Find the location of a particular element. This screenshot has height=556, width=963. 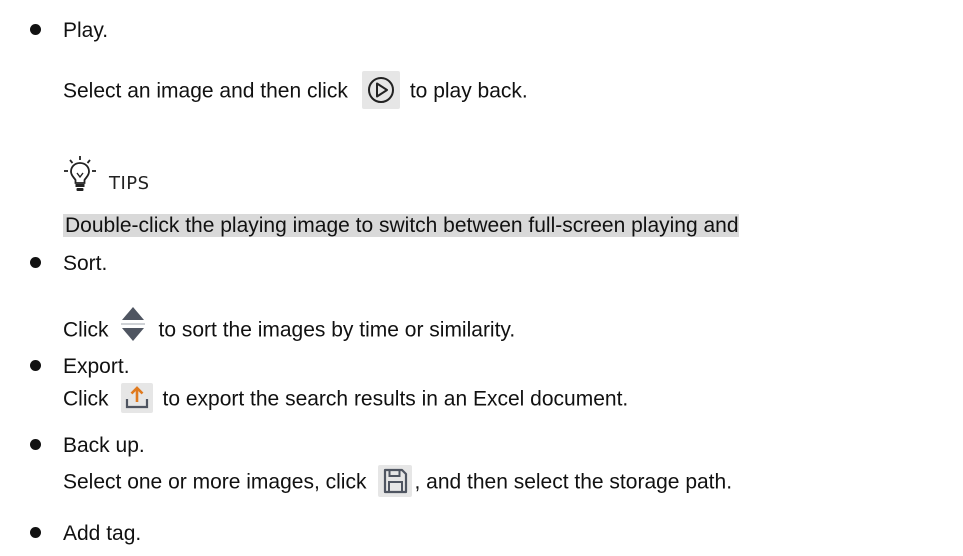

export-title: Export. is located at coordinates (96, 366).